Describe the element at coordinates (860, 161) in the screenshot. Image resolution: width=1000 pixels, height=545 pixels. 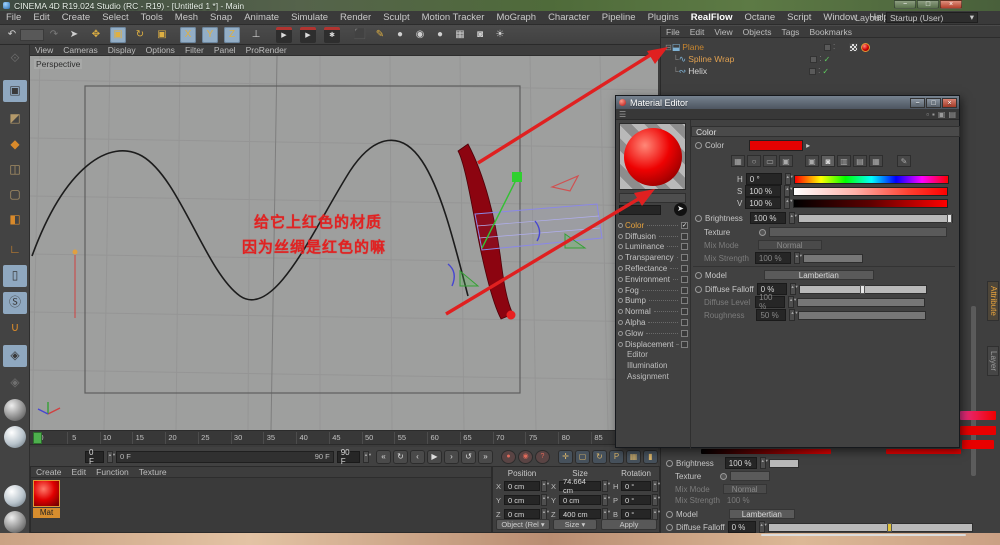
I see `mixer-mode-icon: ▤` at that location.